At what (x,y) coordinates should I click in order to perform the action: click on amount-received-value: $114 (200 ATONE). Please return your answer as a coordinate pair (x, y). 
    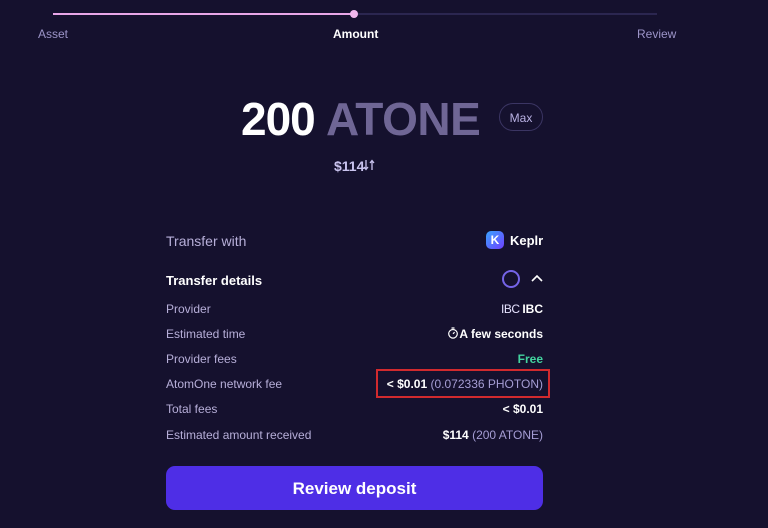
    Looking at the image, I should click on (493, 435).